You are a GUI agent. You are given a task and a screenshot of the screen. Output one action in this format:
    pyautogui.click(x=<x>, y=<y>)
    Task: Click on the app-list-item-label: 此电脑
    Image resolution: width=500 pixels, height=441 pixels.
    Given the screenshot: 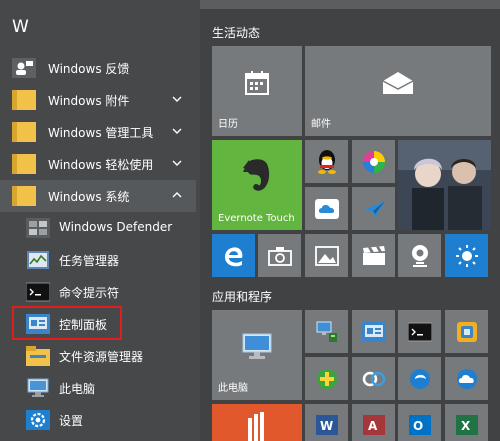 What is the action you would take?
    pyautogui.click(x=77, y=389)
    